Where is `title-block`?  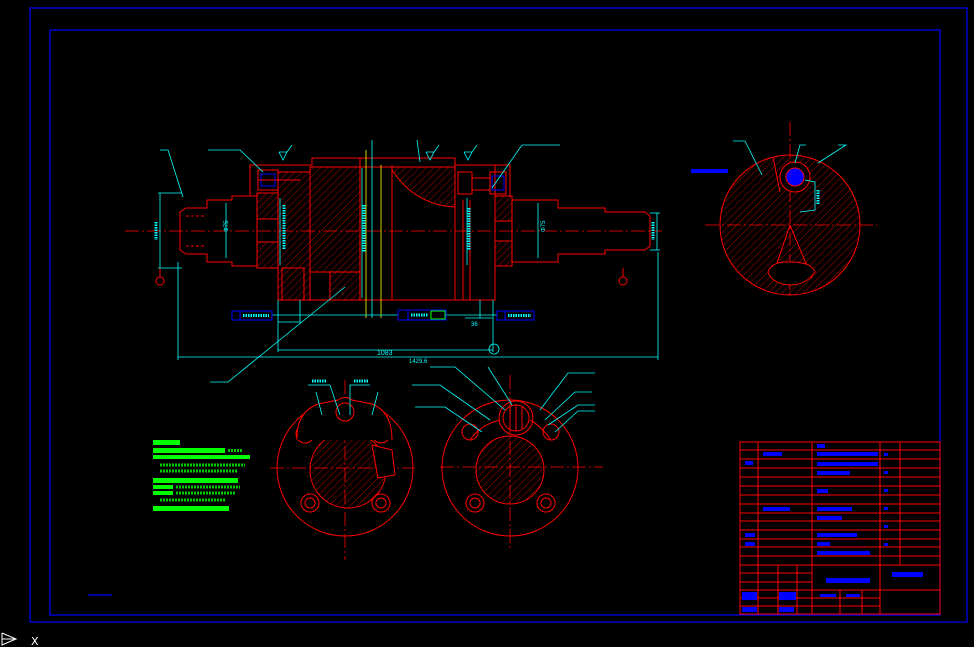
title-block is located at coordinates (840, 528).